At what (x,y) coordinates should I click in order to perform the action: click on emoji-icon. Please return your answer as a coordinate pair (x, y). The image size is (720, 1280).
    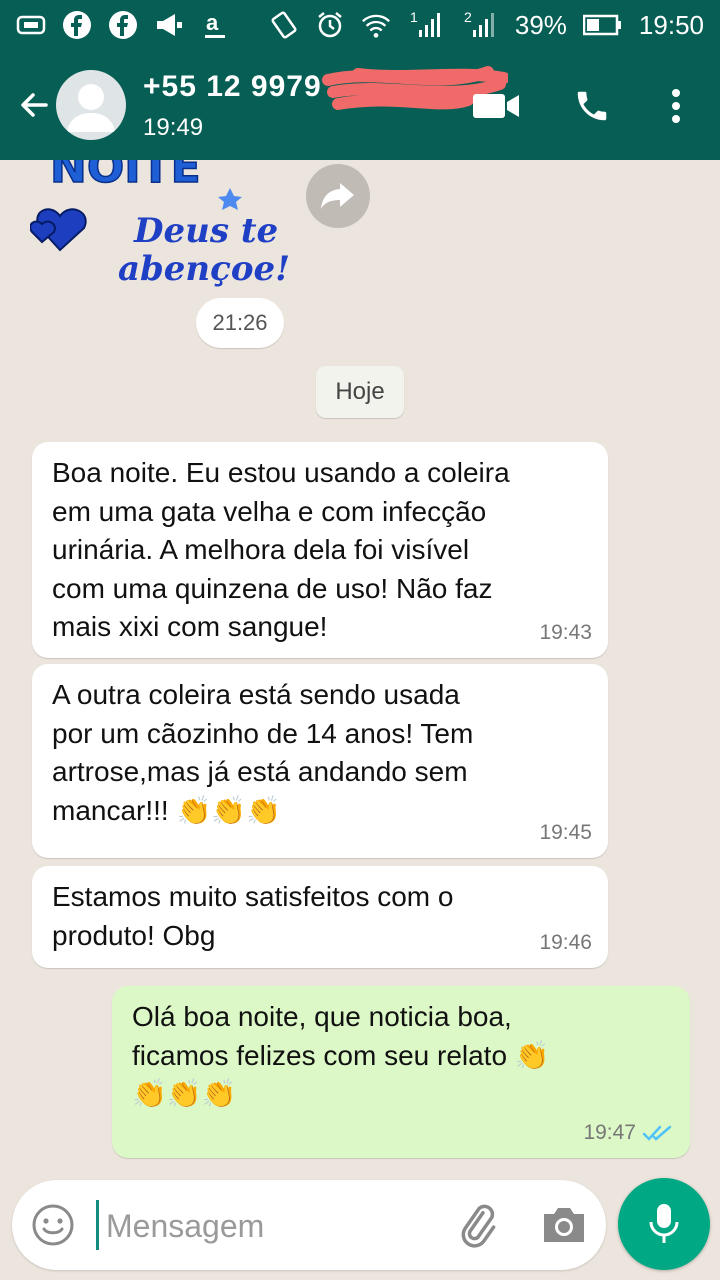
    Looking at the image, I should click on (53, 1225).